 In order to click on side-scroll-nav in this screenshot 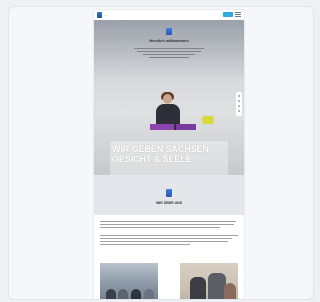, I will do `click(239, 104)`.